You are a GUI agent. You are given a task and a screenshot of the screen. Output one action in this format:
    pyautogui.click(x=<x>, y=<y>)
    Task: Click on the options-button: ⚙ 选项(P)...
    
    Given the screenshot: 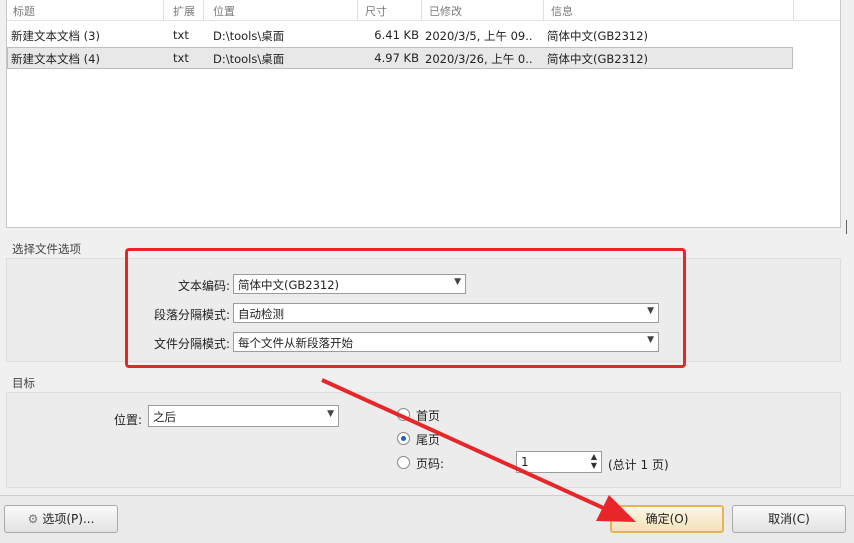 What is the action you would take?
    pyautogui.click(x=61, y=519)
    